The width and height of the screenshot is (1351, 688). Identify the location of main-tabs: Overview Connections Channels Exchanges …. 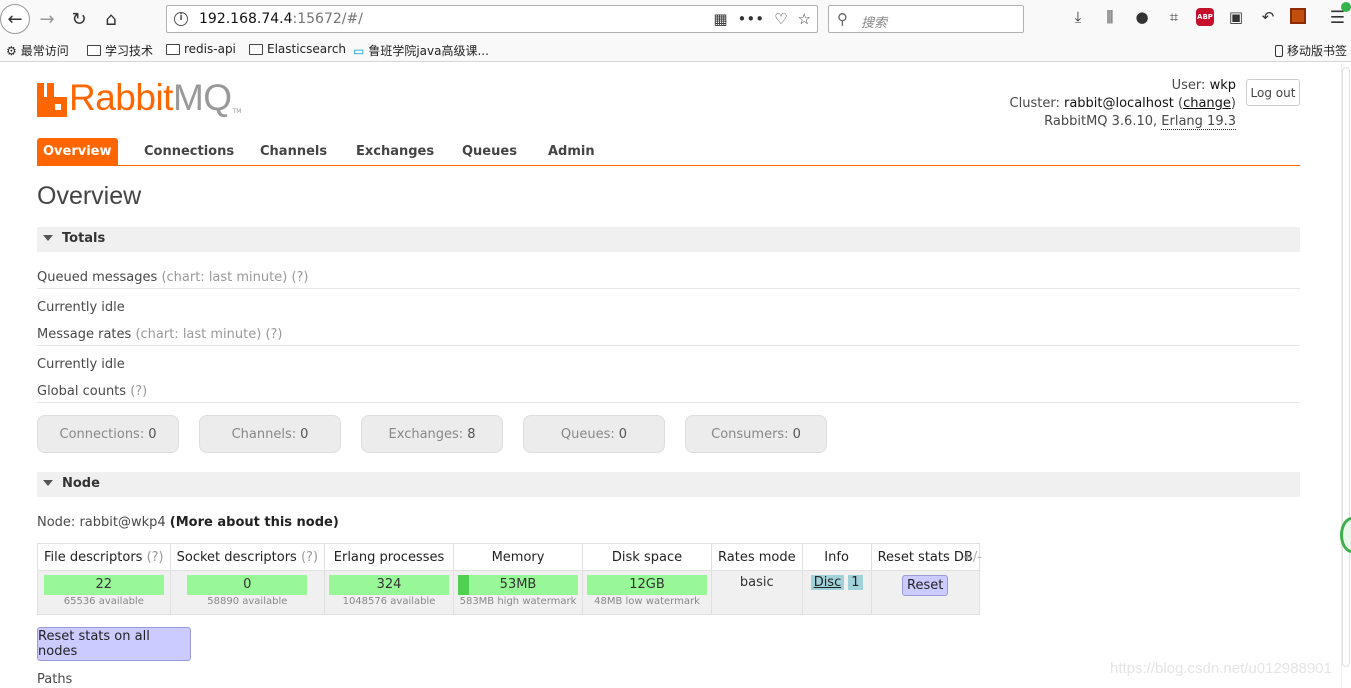
(668, 152).